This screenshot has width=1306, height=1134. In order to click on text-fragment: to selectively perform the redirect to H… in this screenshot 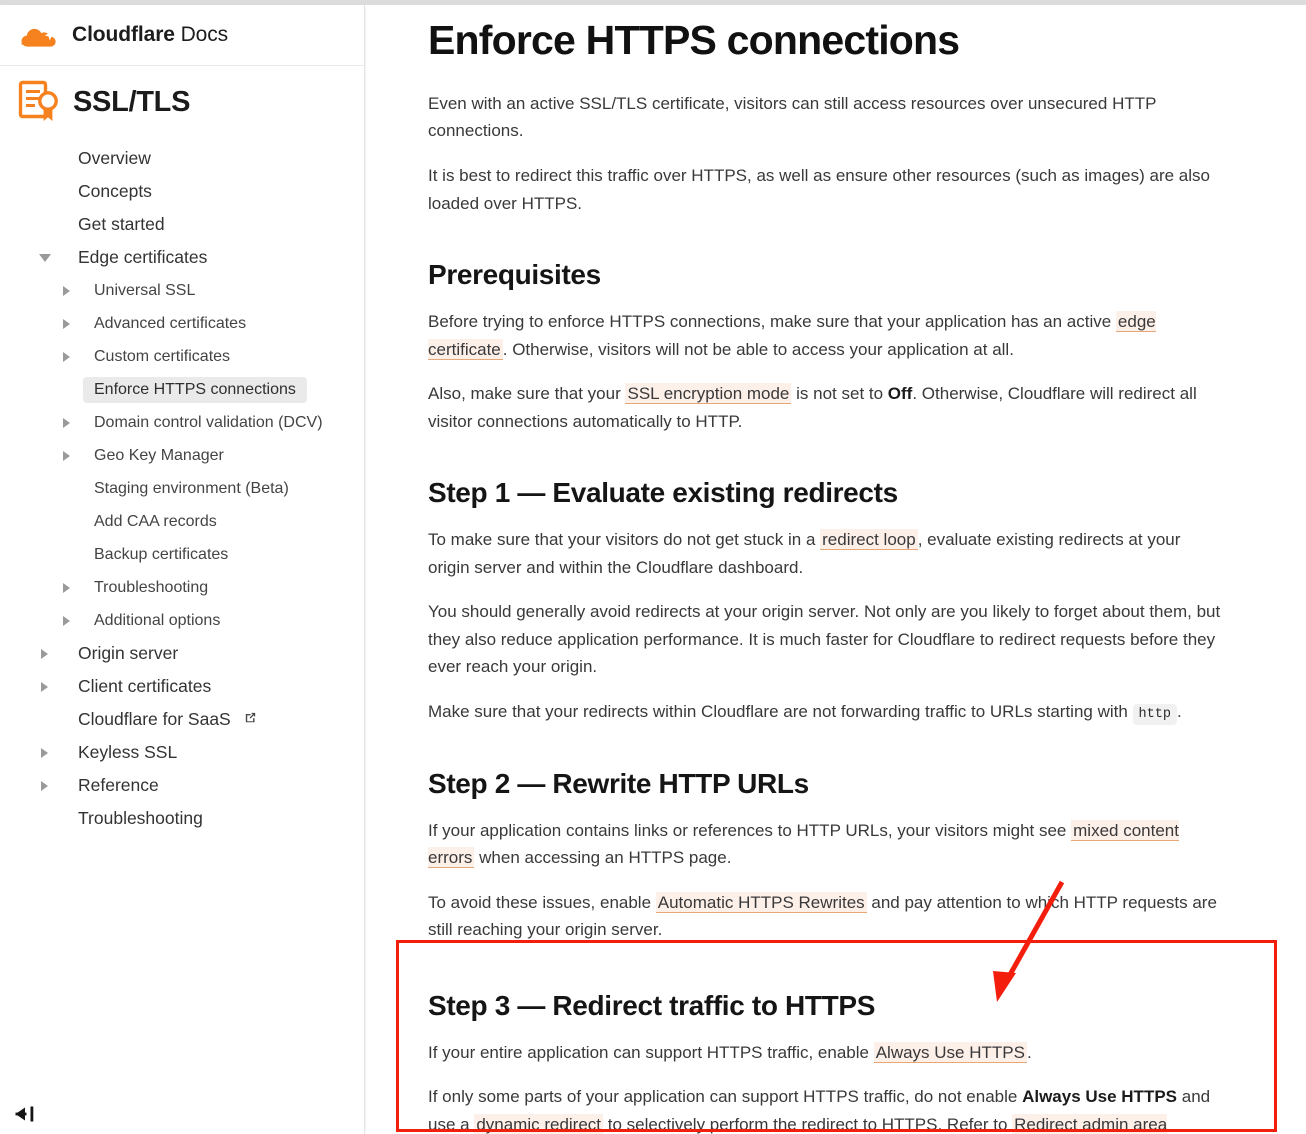, I will do `click(808, 1124)`.